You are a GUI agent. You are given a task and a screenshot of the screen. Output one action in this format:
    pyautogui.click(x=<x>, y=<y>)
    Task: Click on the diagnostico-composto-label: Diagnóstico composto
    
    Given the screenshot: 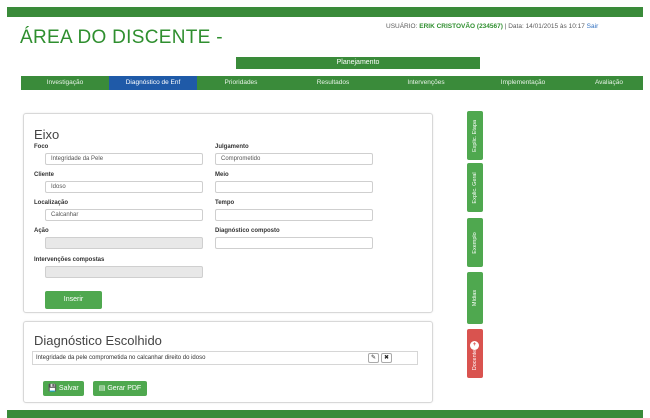 What is the action you would take?
    pyautogui.click(x=247, y=231)
    